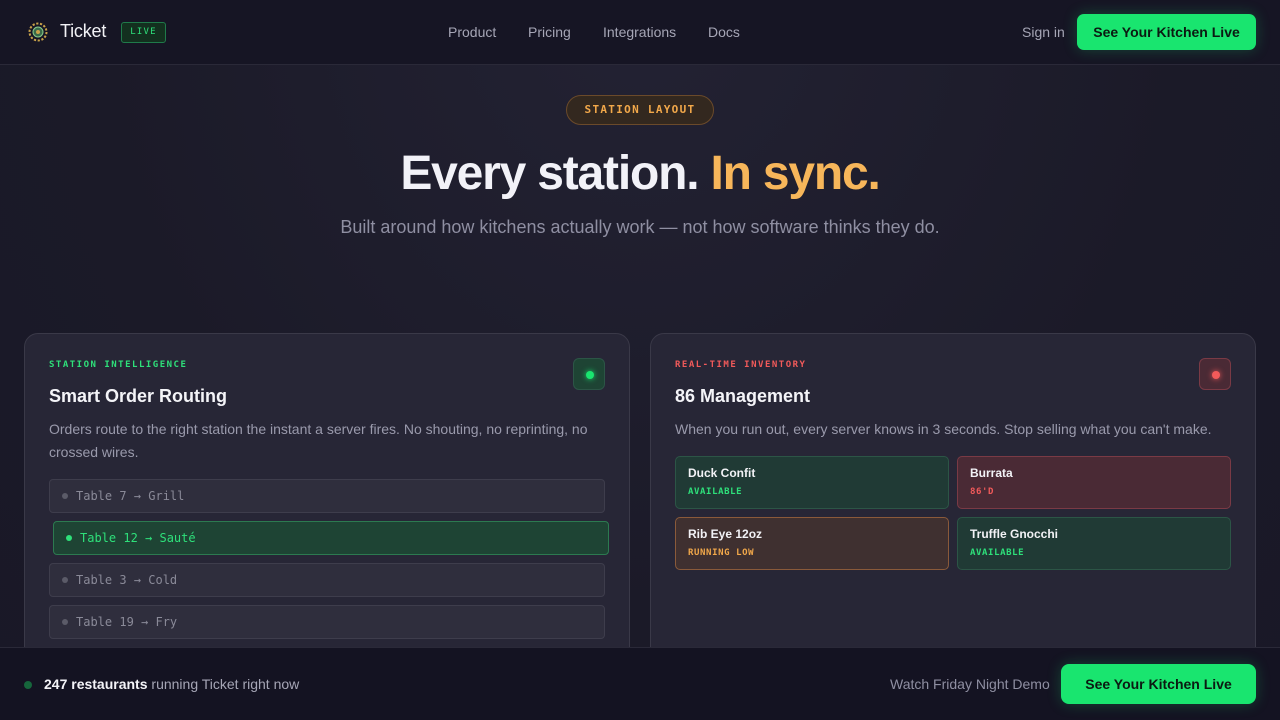 The height and width of the screenshot is (720, 1280). I want to click on hero-title-accent: In sync., so click(795, 173).